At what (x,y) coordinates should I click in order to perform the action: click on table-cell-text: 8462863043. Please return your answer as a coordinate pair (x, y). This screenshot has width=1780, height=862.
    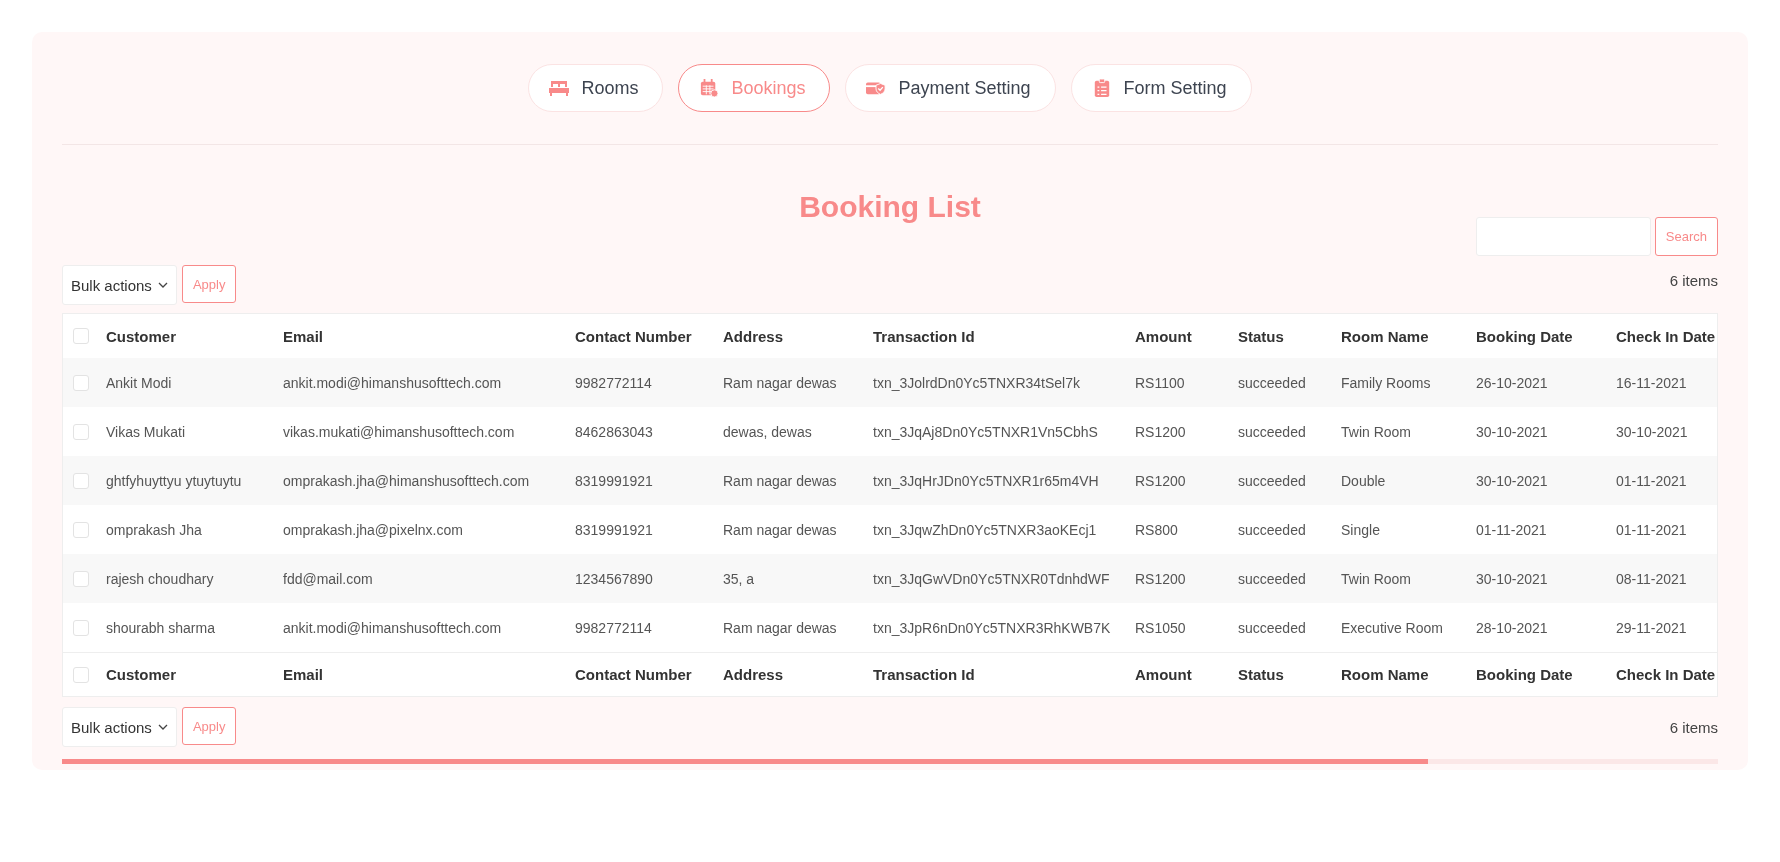
    Looking at the image, I should click on (614, 431).